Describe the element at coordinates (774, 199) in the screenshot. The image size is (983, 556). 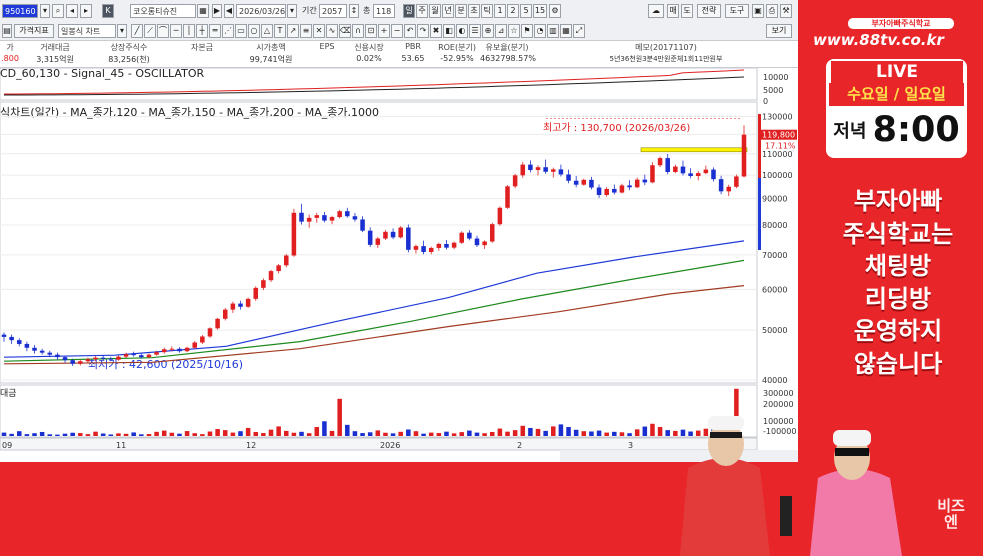
I see `price-tick-label: 90000` at that location.